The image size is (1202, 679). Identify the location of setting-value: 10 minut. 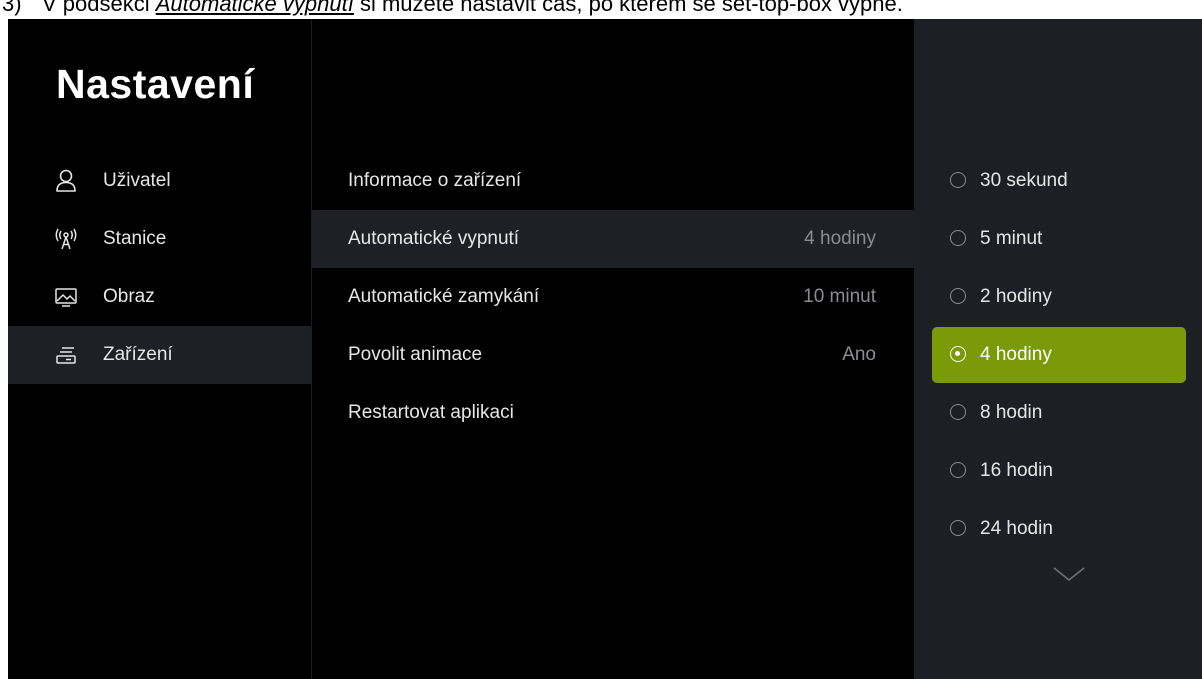
(839, 296).